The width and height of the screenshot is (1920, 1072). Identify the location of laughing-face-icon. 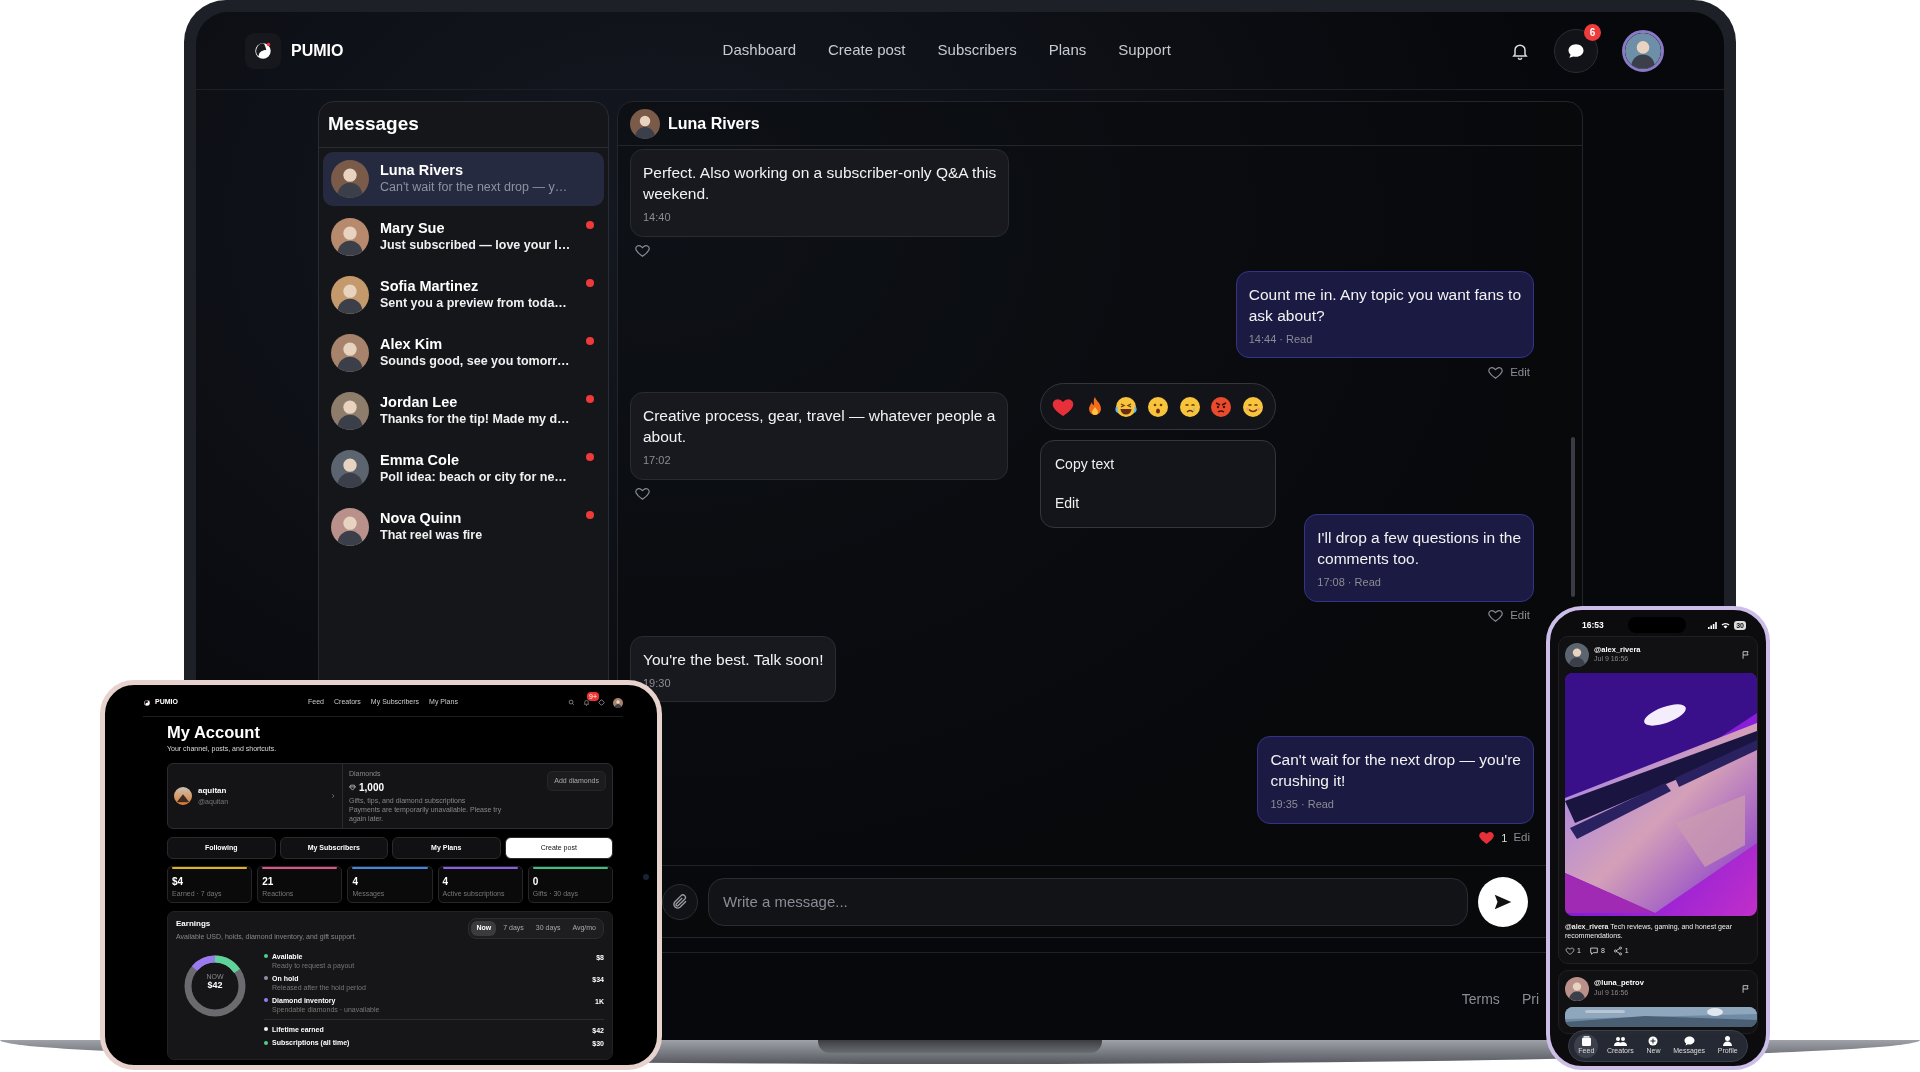
(1126, 406).